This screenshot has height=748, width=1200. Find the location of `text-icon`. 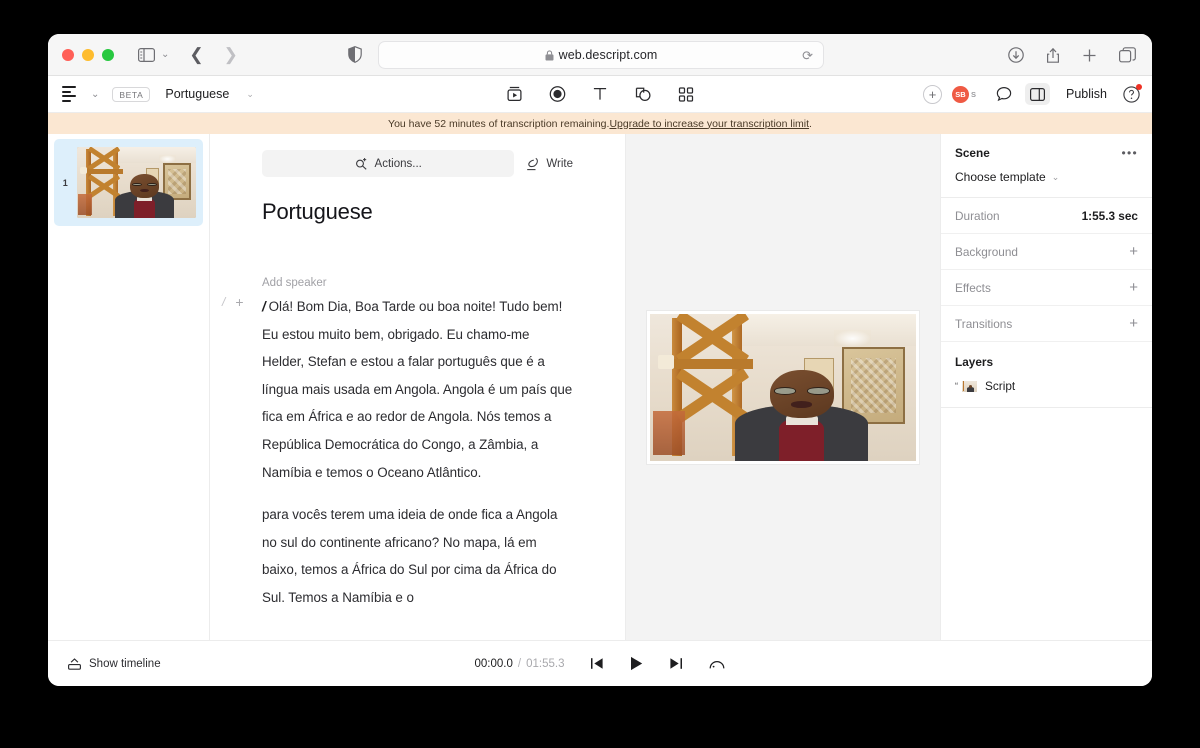

text-icon is located at coordinates (600, 94).